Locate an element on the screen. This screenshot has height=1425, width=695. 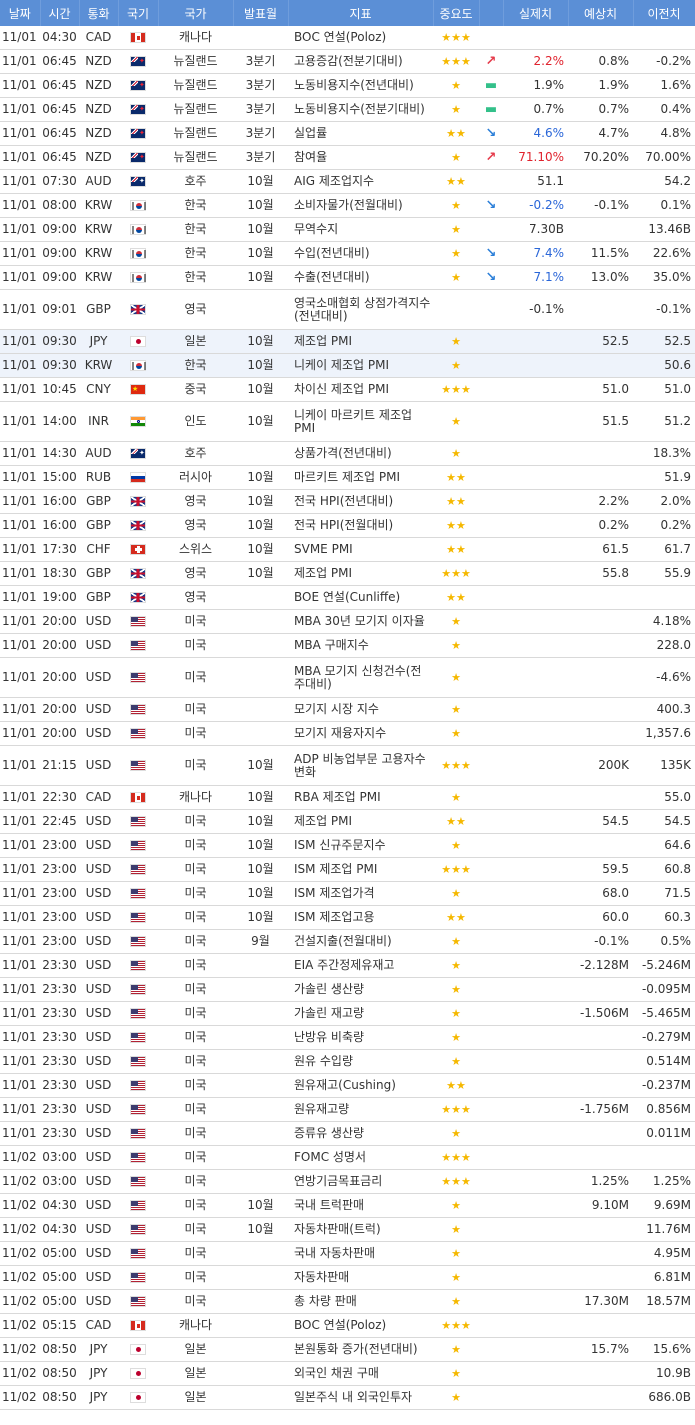
header-date: 날짜 is located at coordinates (20, 13).